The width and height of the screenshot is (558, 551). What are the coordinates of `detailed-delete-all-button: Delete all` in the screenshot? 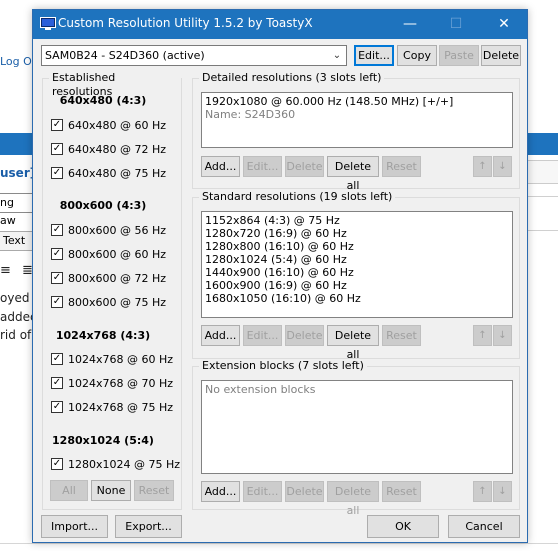 It's located at (353, 174).